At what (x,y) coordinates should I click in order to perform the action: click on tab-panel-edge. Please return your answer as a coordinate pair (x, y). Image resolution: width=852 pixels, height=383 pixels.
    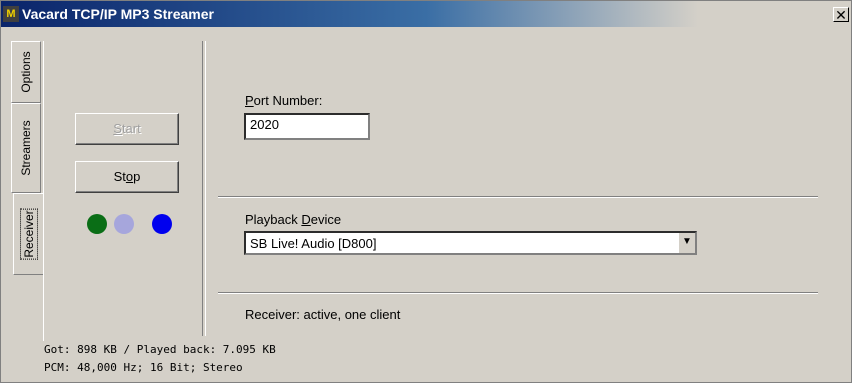
    Looking at the image, I should click on (45, 191).